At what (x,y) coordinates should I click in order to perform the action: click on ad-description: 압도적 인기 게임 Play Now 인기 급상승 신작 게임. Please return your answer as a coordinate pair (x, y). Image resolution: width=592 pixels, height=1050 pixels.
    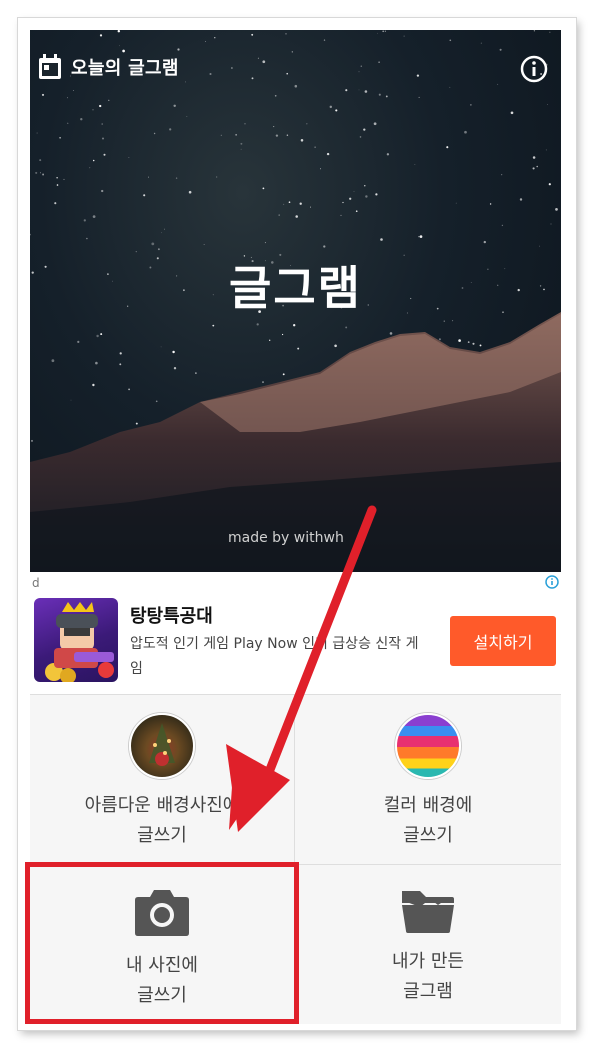
    Looking at the image, I should click on (274, 656).